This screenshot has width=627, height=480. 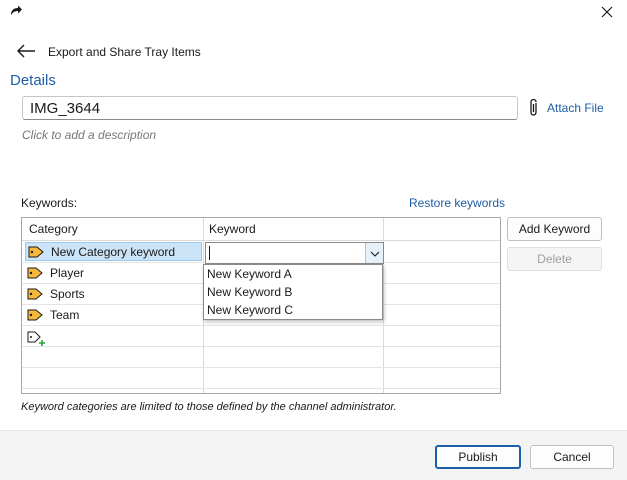 What do you see at coordinates (124, 52) in the screenshot?
I see `page-title: Export and Share Tray Items` at bounding box center [124, 52].